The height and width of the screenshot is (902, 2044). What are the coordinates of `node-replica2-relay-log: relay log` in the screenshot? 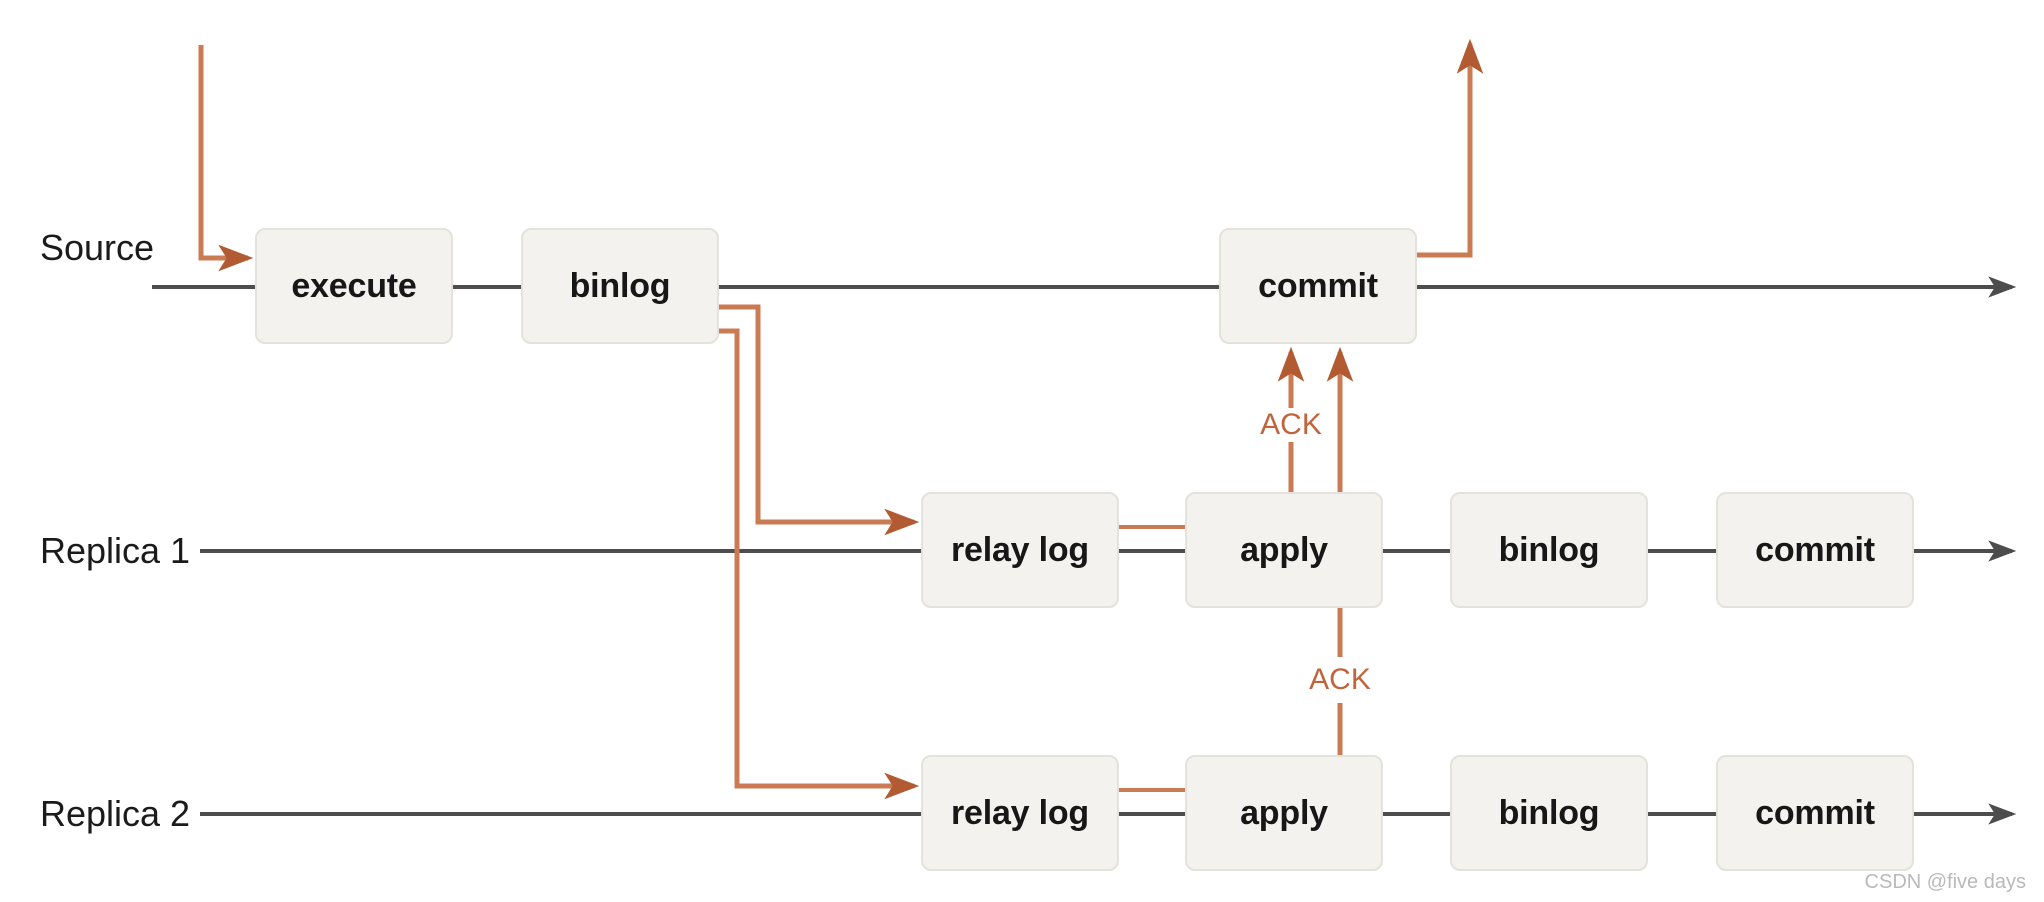 It's located at (1020, 813).